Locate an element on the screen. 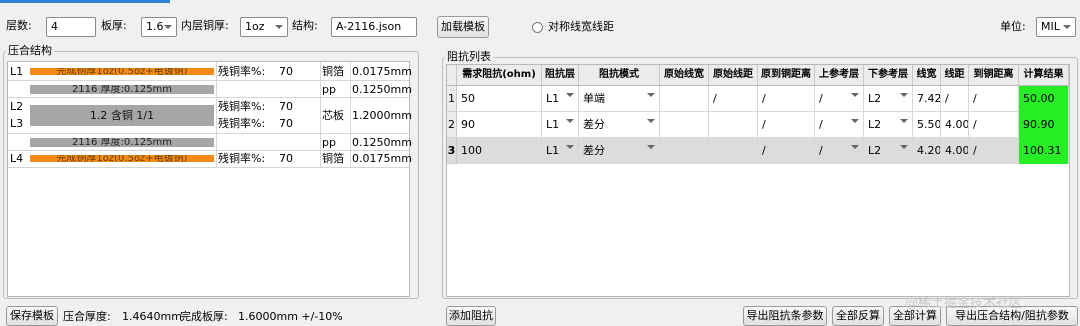 This screenshot has width=1080, height=326. stackup-title: 压合结构 is located at coordinates (30, 51).